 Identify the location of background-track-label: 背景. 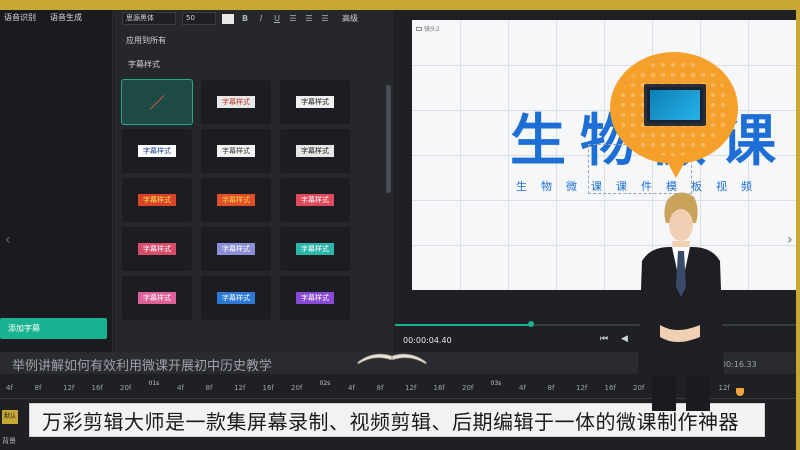
(9, 441).